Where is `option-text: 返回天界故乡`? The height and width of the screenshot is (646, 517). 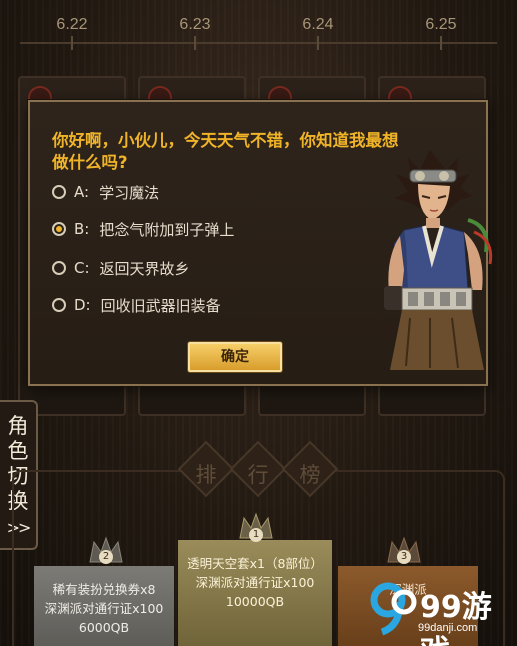 option-text: 返回天界故乡 is located at coordinates (144, 268).